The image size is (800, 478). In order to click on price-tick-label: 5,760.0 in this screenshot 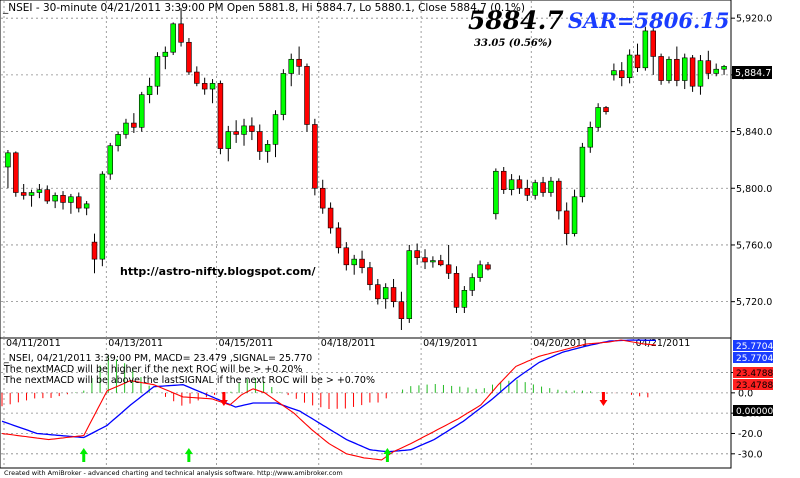, I will do `click(754, 245)`.